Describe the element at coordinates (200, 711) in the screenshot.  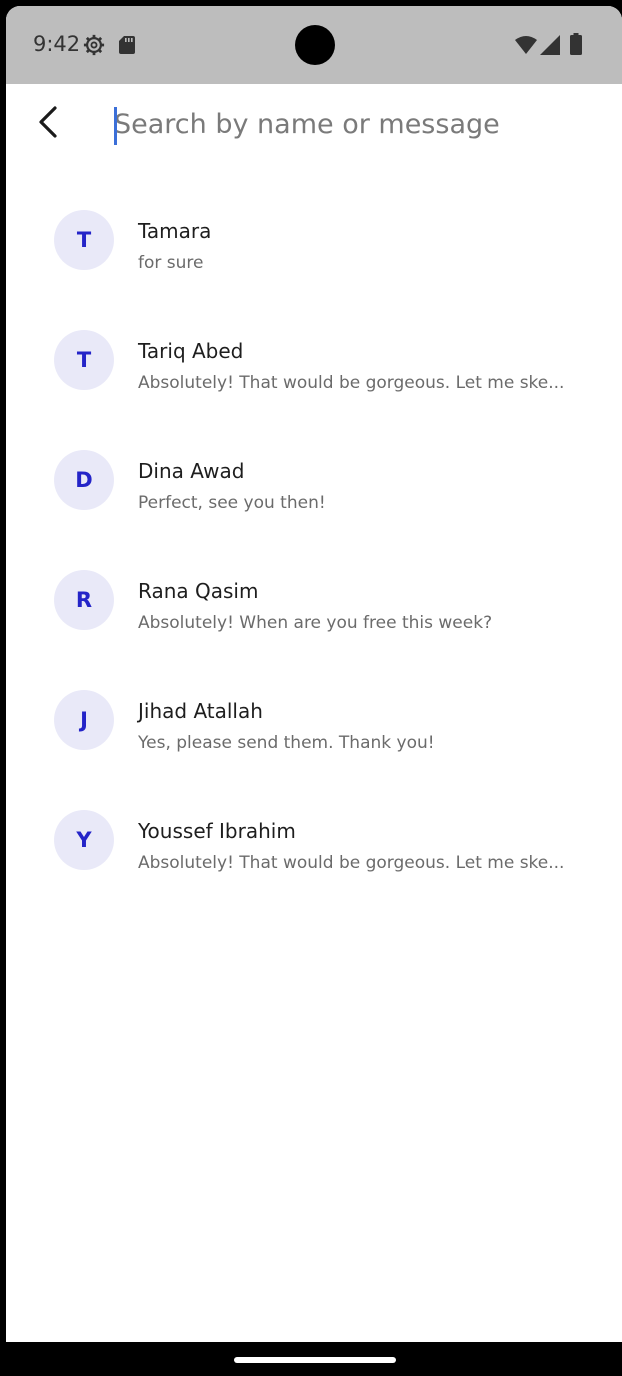
I see `contact-name: Jihad Atallah` at that location.